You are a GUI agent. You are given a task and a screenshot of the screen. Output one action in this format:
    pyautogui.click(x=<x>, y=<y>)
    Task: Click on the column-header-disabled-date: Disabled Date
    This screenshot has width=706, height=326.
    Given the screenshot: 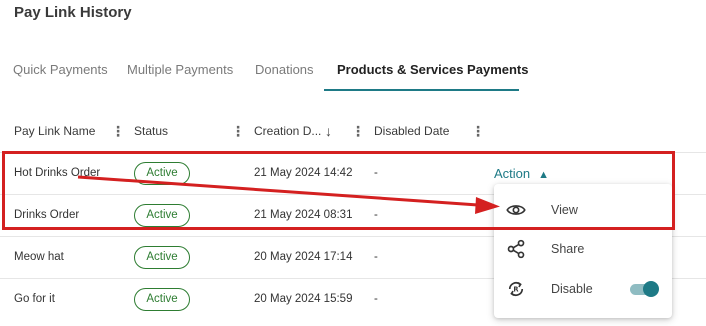 What is the action you would take?
    pyautogui.click(x=411, y=131)
    